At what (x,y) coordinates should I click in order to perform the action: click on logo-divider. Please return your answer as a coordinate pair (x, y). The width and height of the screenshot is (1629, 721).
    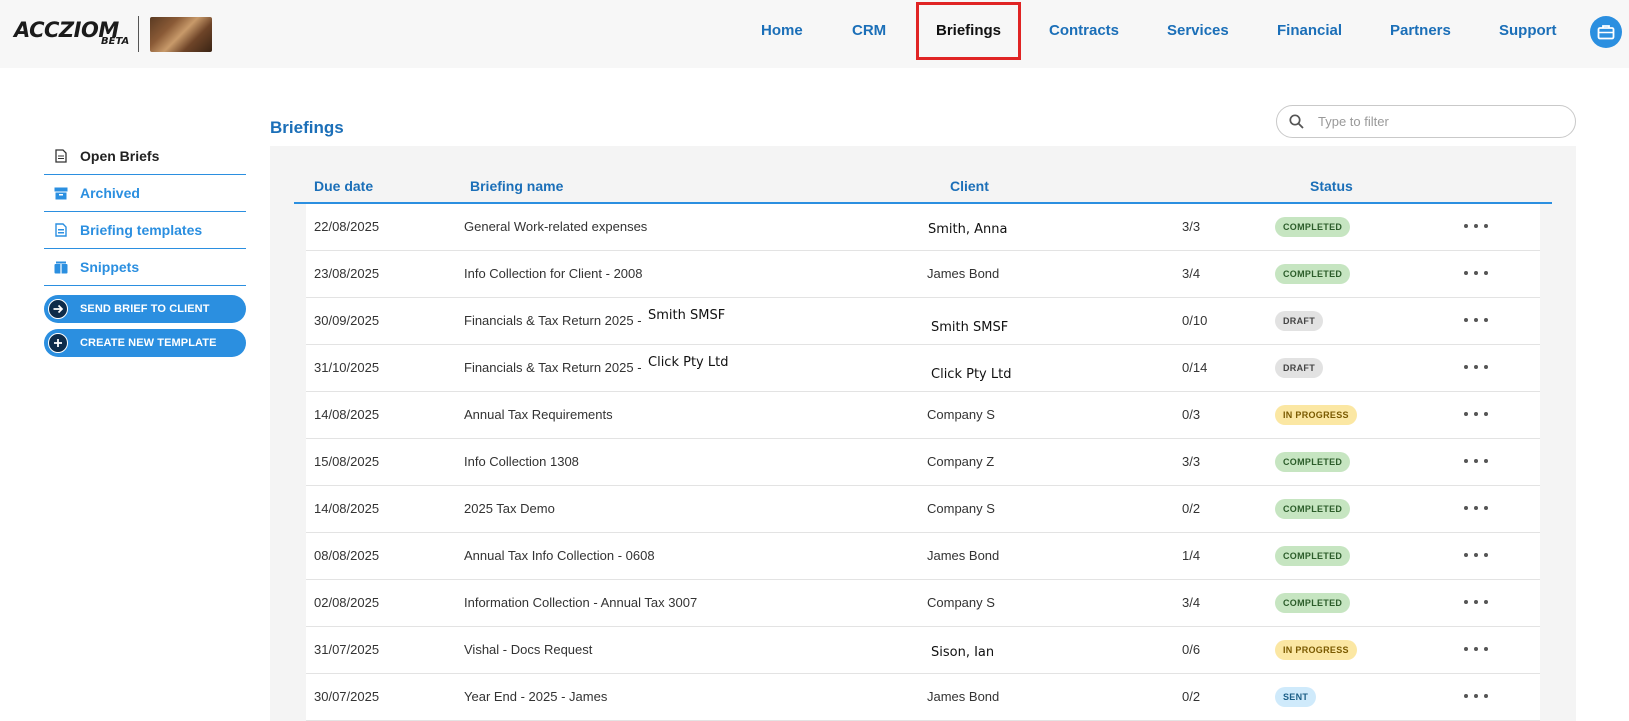
    Looking at the image, I should click on (138, 34).